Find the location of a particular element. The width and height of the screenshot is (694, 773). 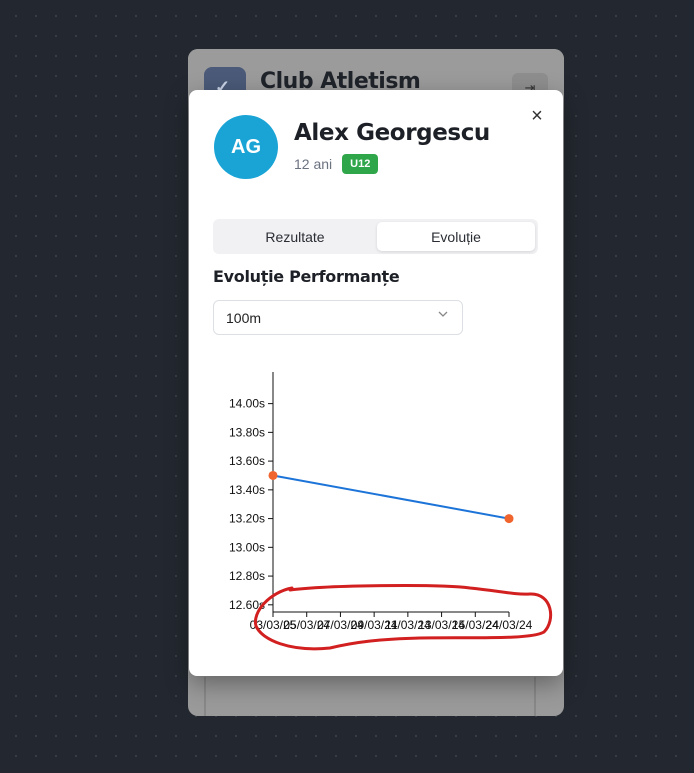

y-tick-label: 14.00s is located at coordinates (247, 404).